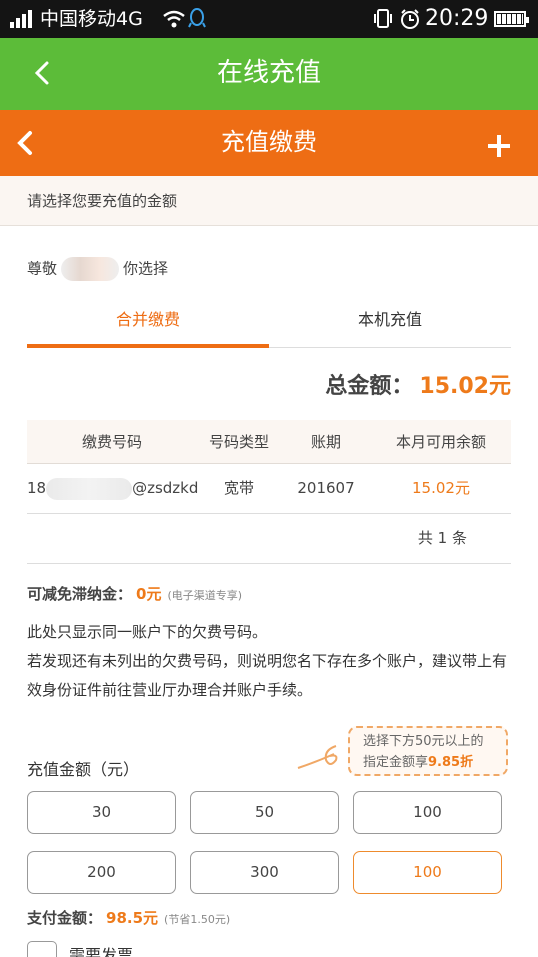 Image resolution: width=538 pixels, height=957 pixels. I want to click on late-fee-value: 0元, so click(149, 594).